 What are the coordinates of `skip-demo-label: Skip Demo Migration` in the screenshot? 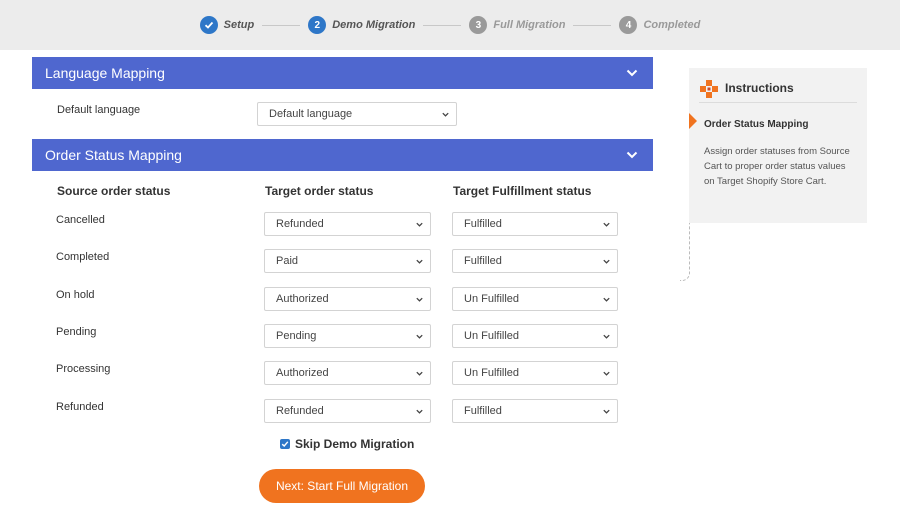 It's located at (355, 444).